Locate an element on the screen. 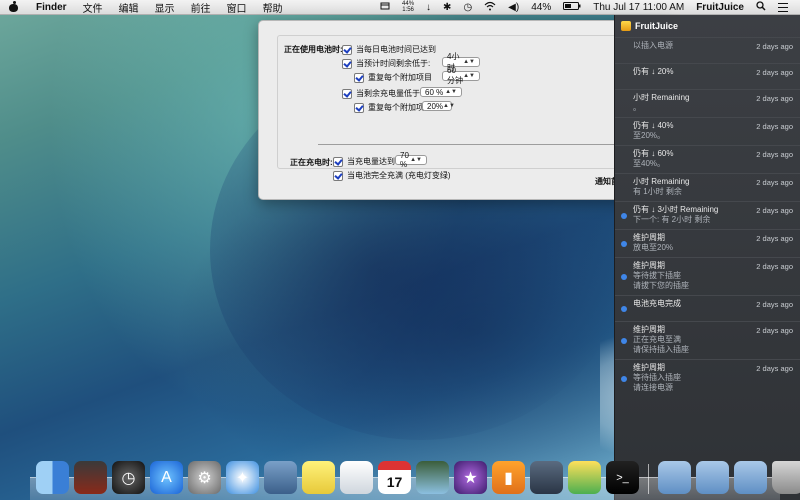 This screenshot has width=800, height=500. apple-menu-icon is located at coordinates (14, 7).